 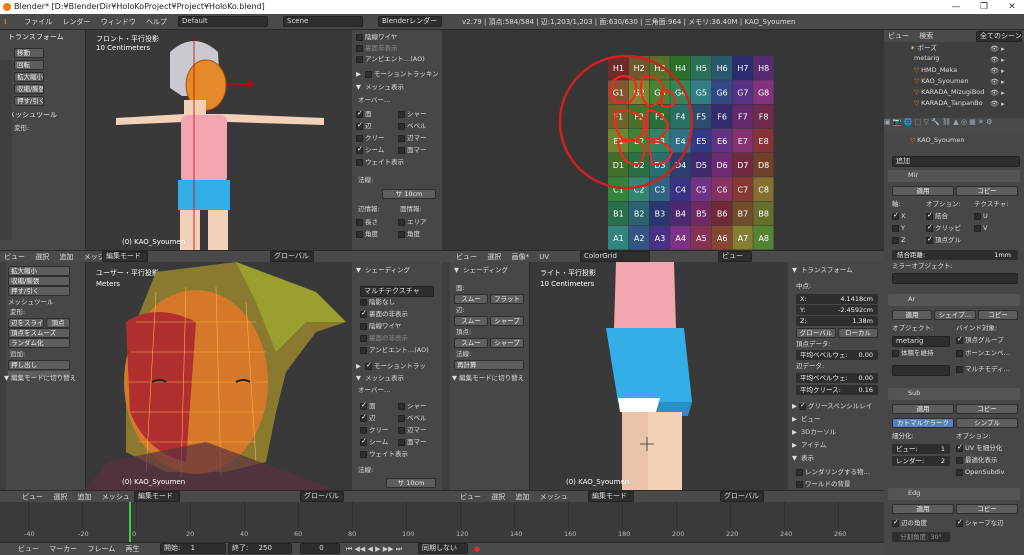 What do you see at coordinates (837, 321) in the screenshot?
I see `median-z-field: Z: 1.38m` at bounding box center [837, 321].